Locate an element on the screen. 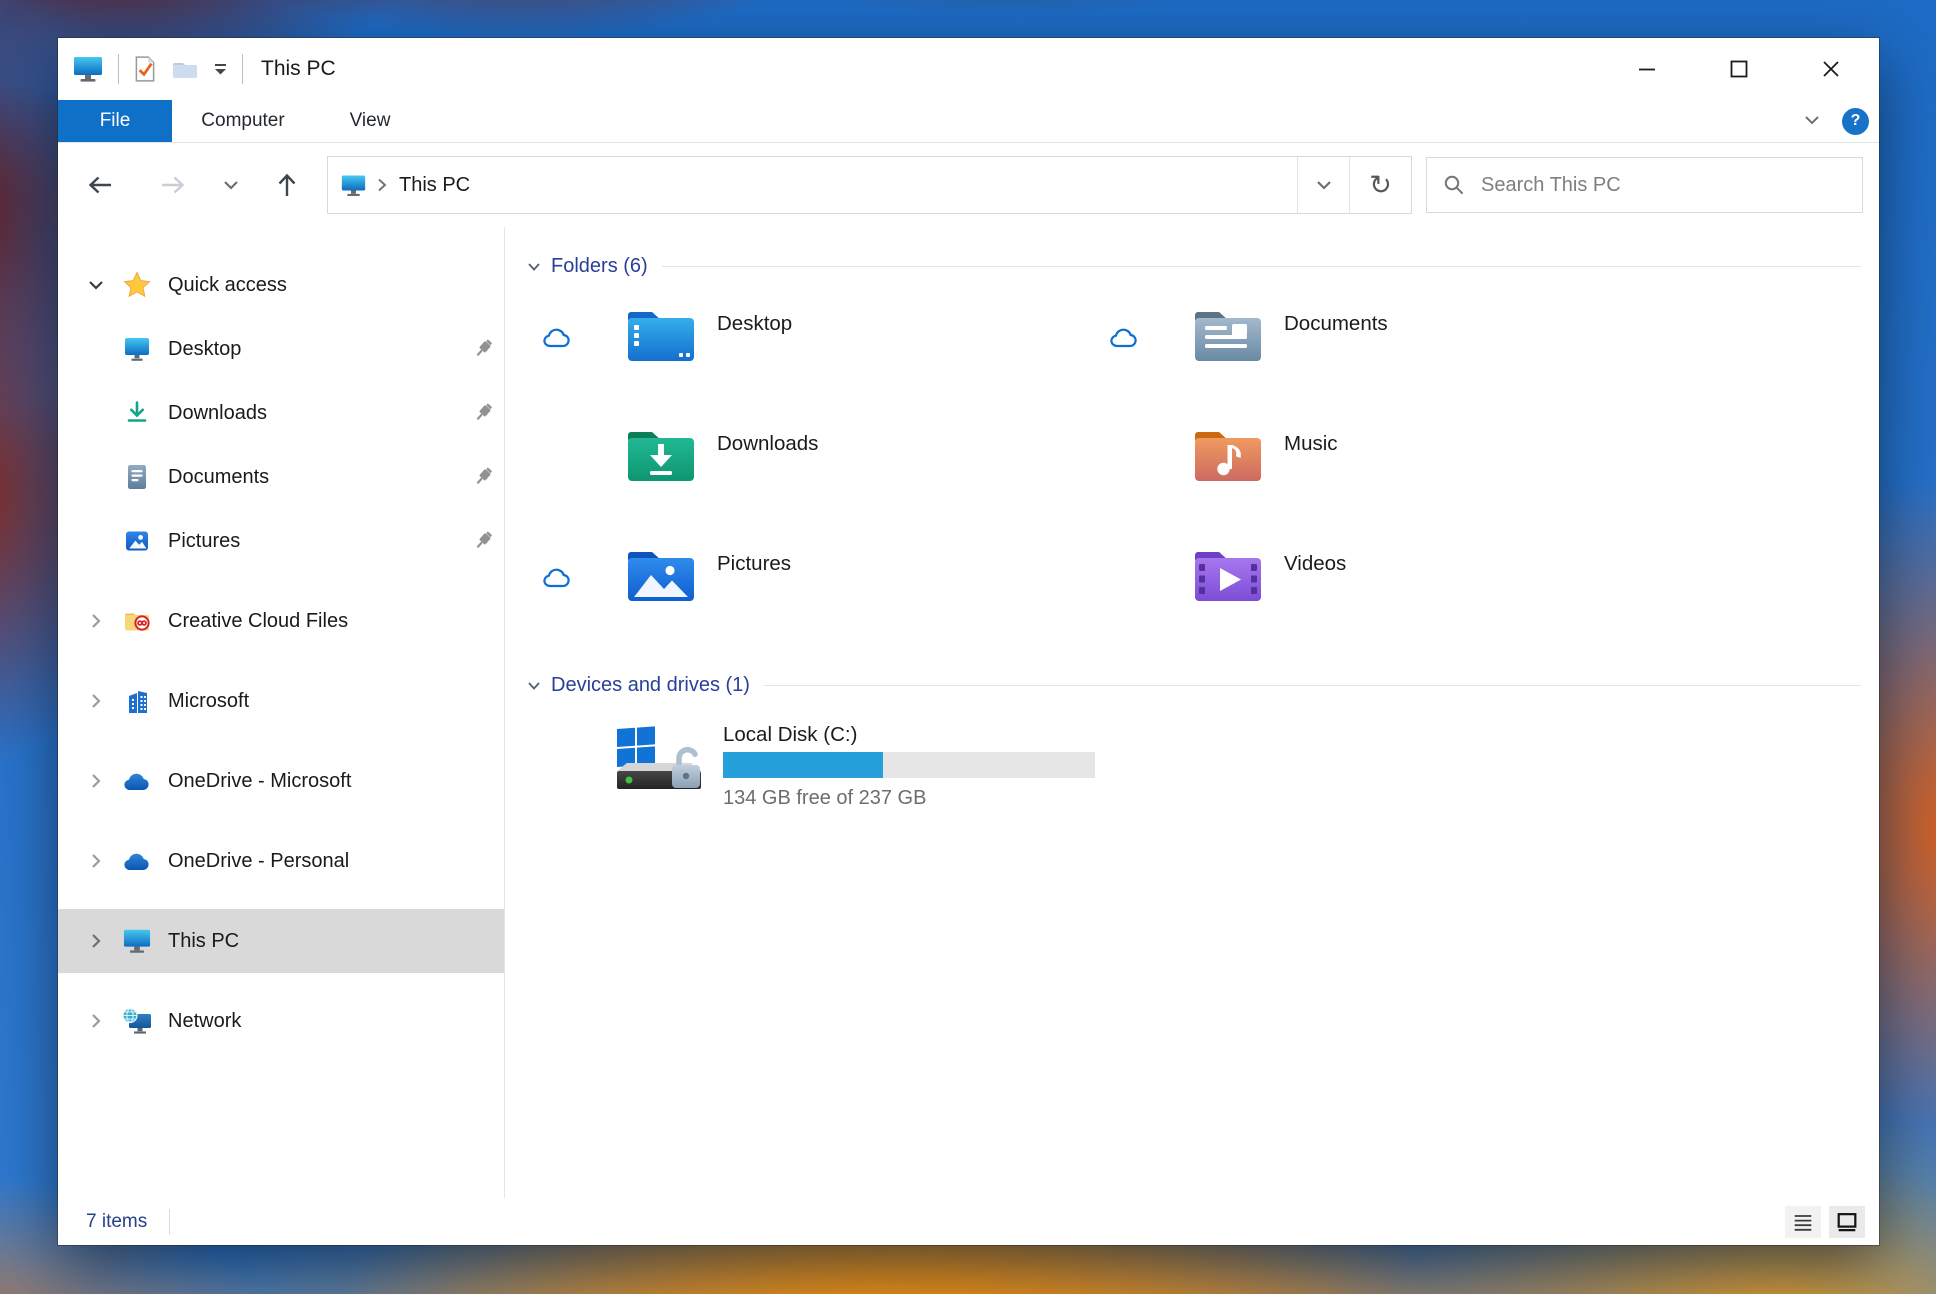 This screenshot has height=1294, width=1936. sidebar-item-pictures: Pictures is located at coordinates (281, 541).